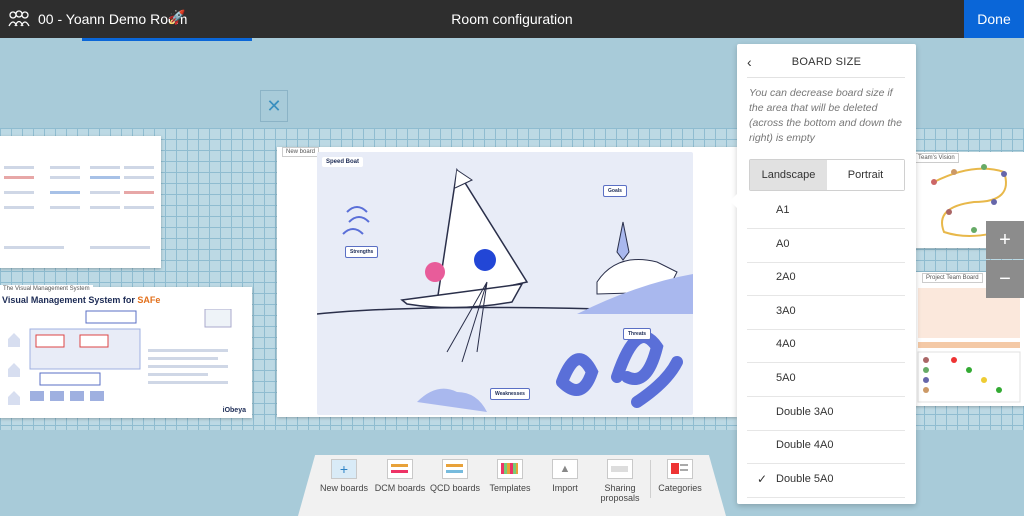  Describe the element at coordinates (783, 243) in the screenshot. I see `size-option-label: A0` at that location.